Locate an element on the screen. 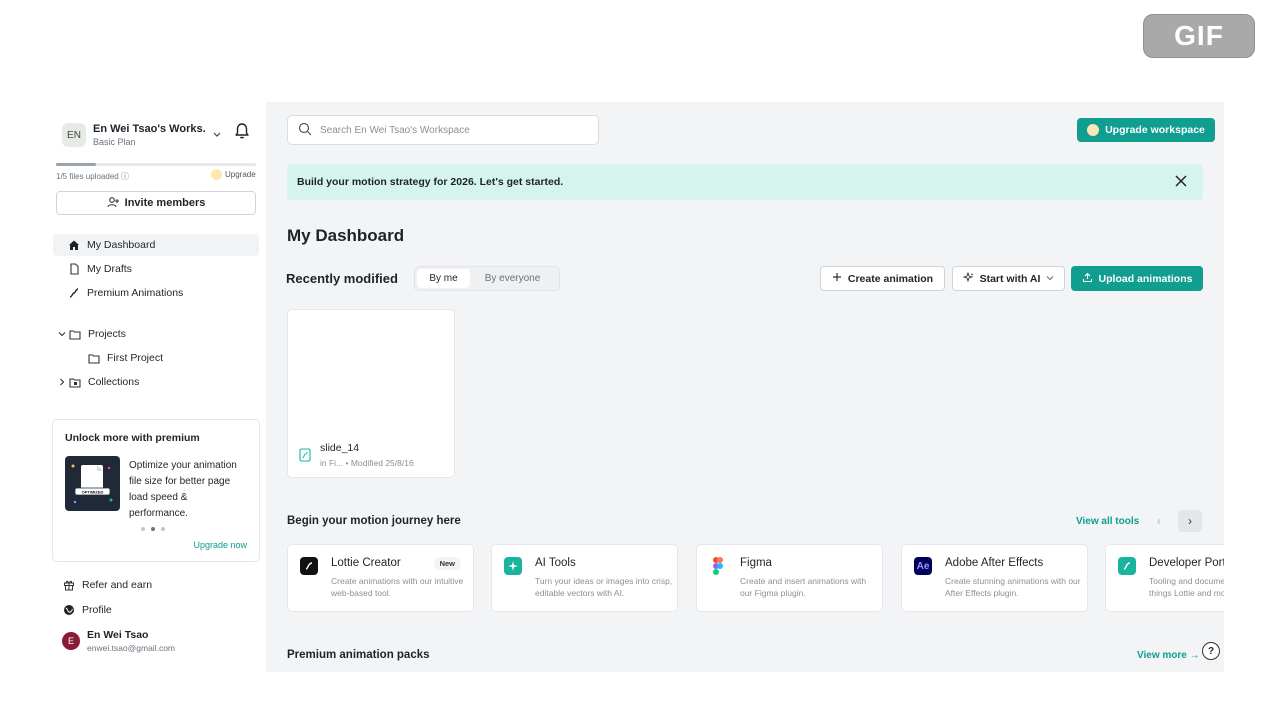 This screenshot has width=1280, height=720. tool-name: Lottie Creator is located at coordinates (366, 563).